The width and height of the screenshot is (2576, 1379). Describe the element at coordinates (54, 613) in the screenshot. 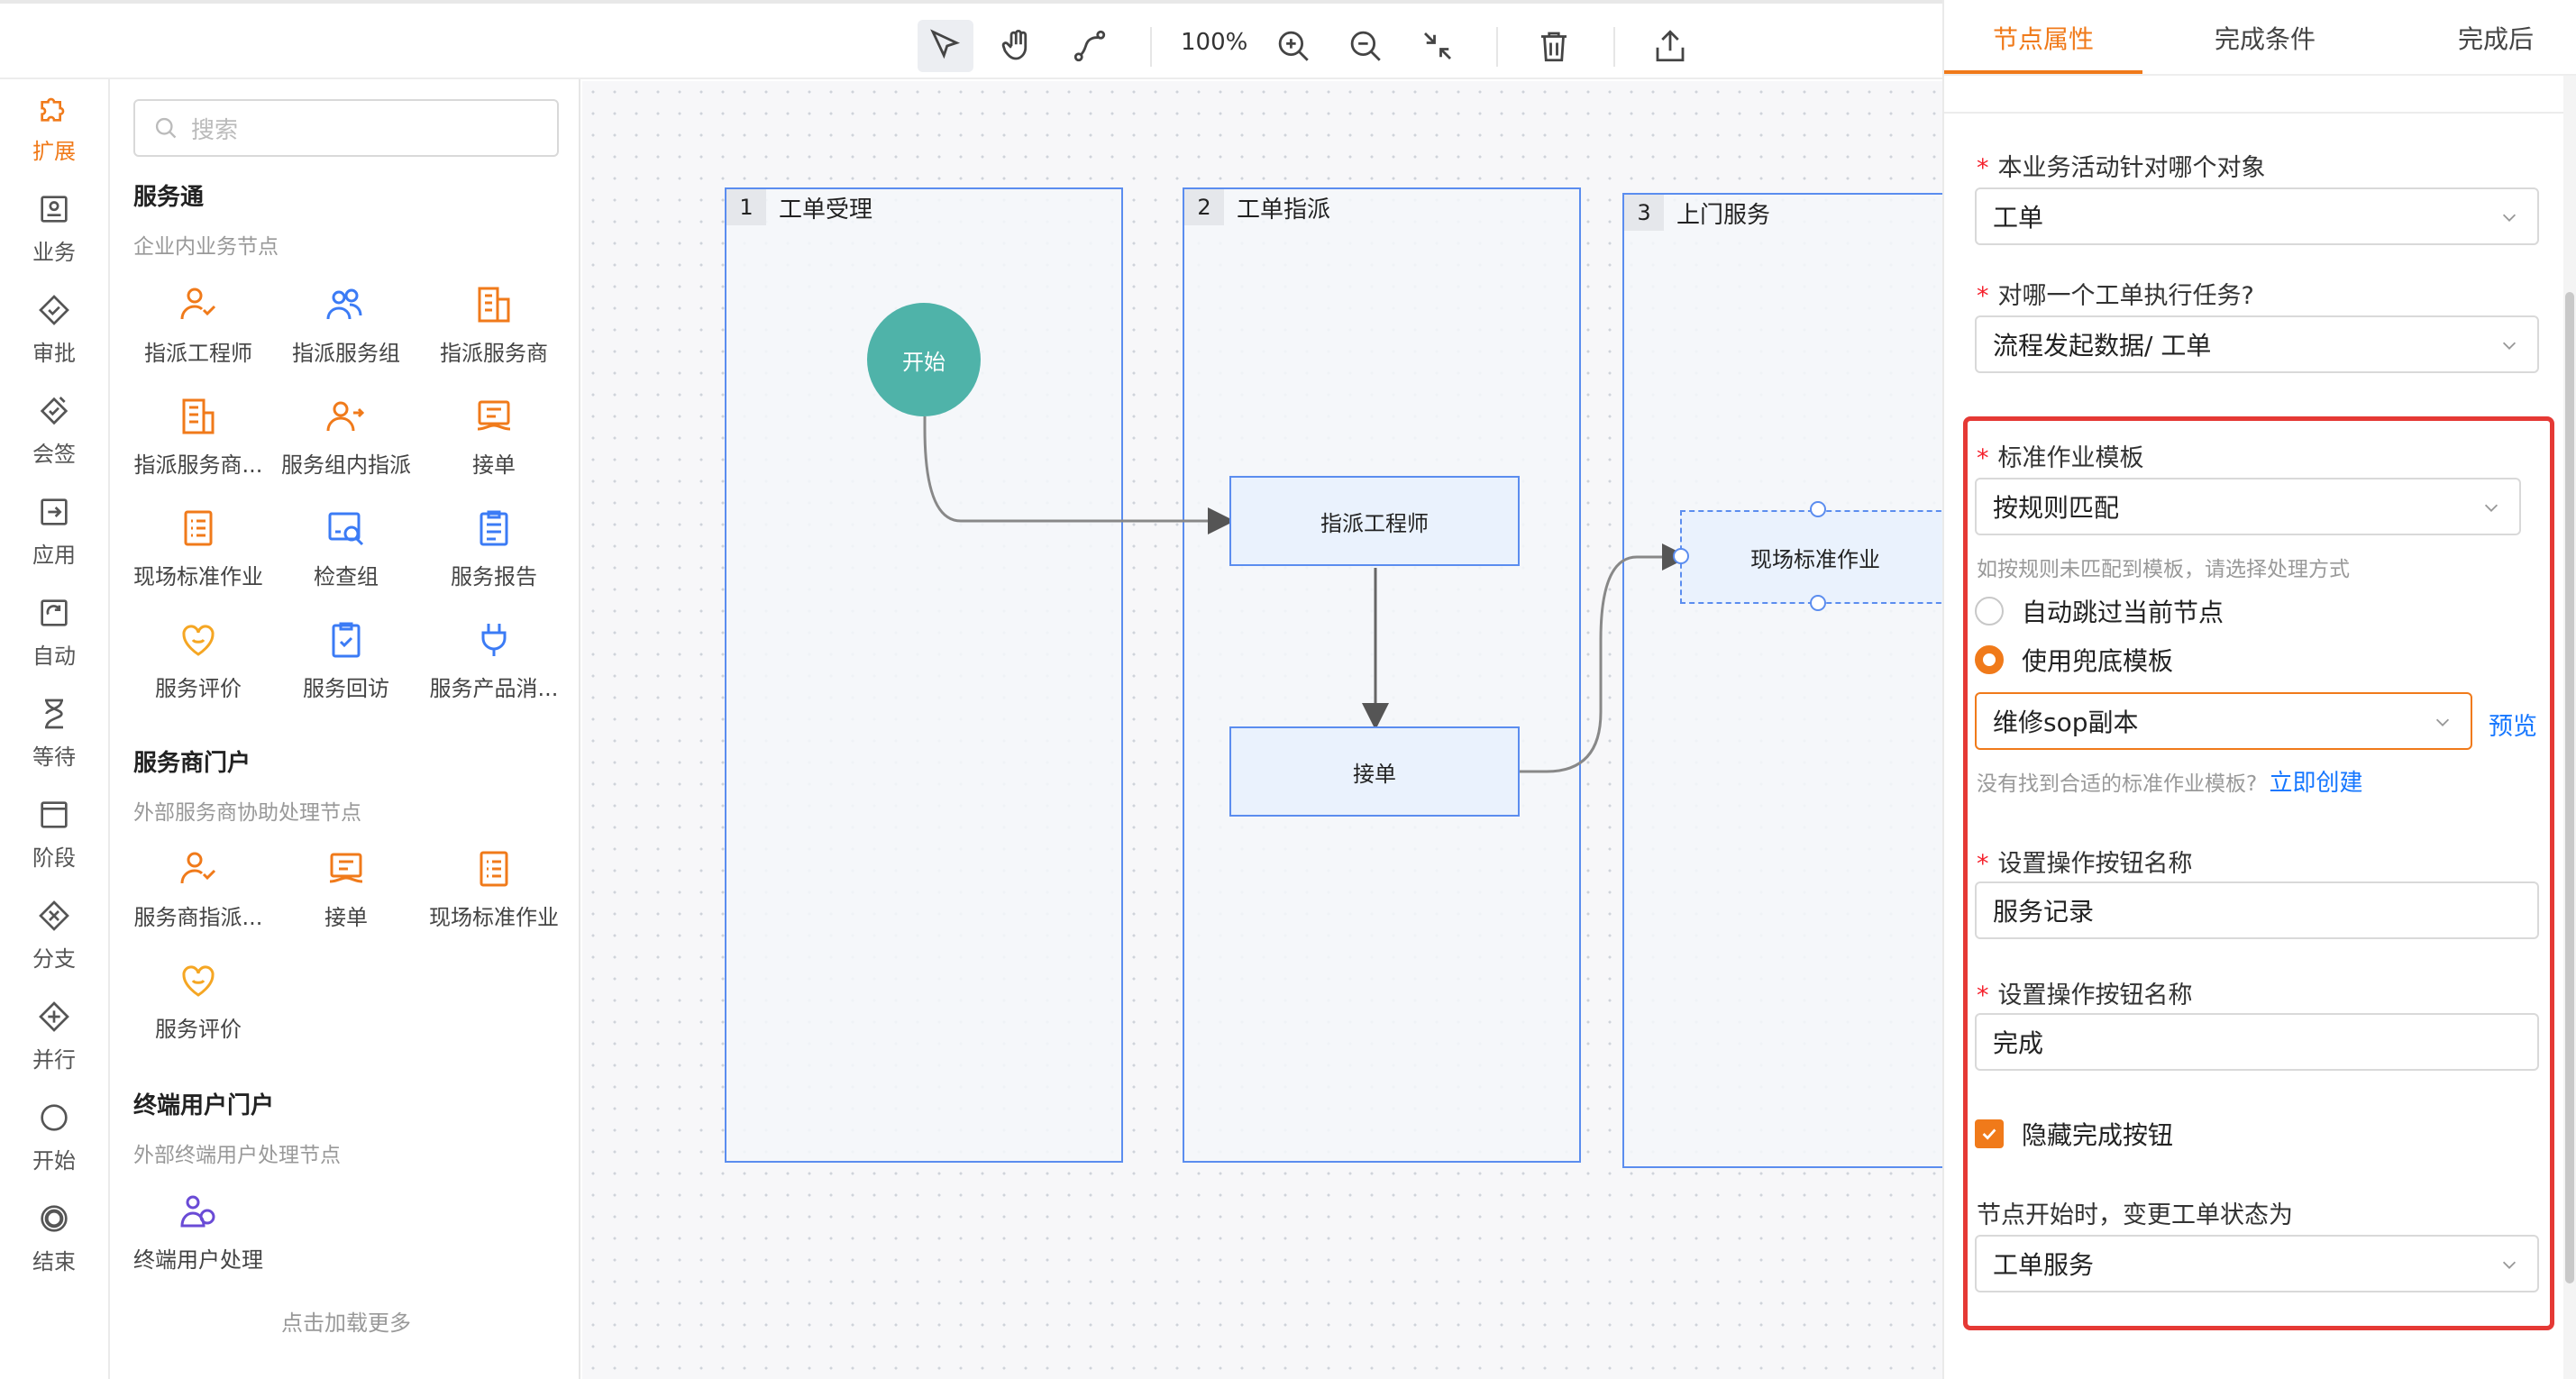

I see `auto-icon` at that location.